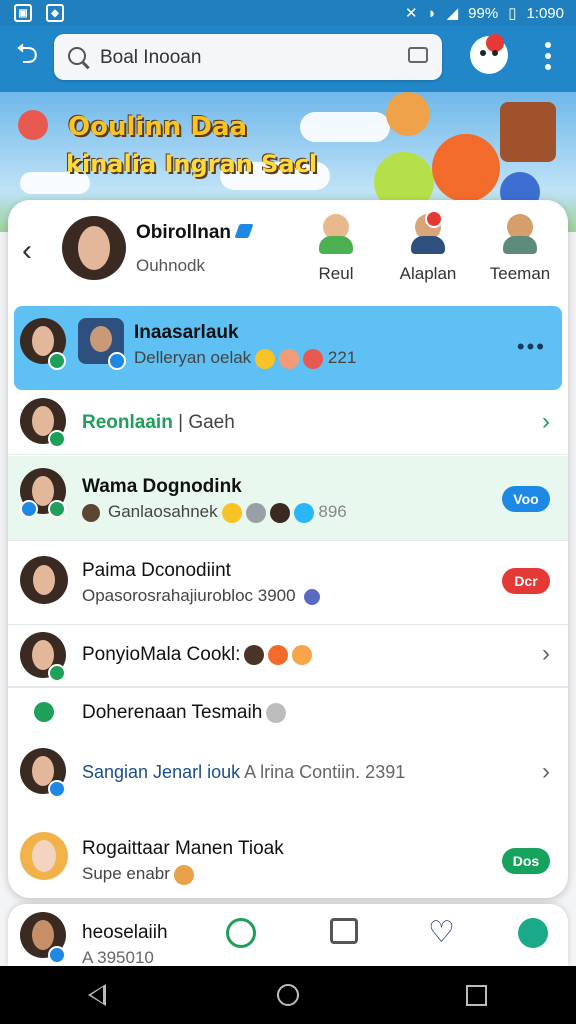 The width and height of the screenshot is (576, 1024). I want to click on fox-character-icon, so click(466, 168).